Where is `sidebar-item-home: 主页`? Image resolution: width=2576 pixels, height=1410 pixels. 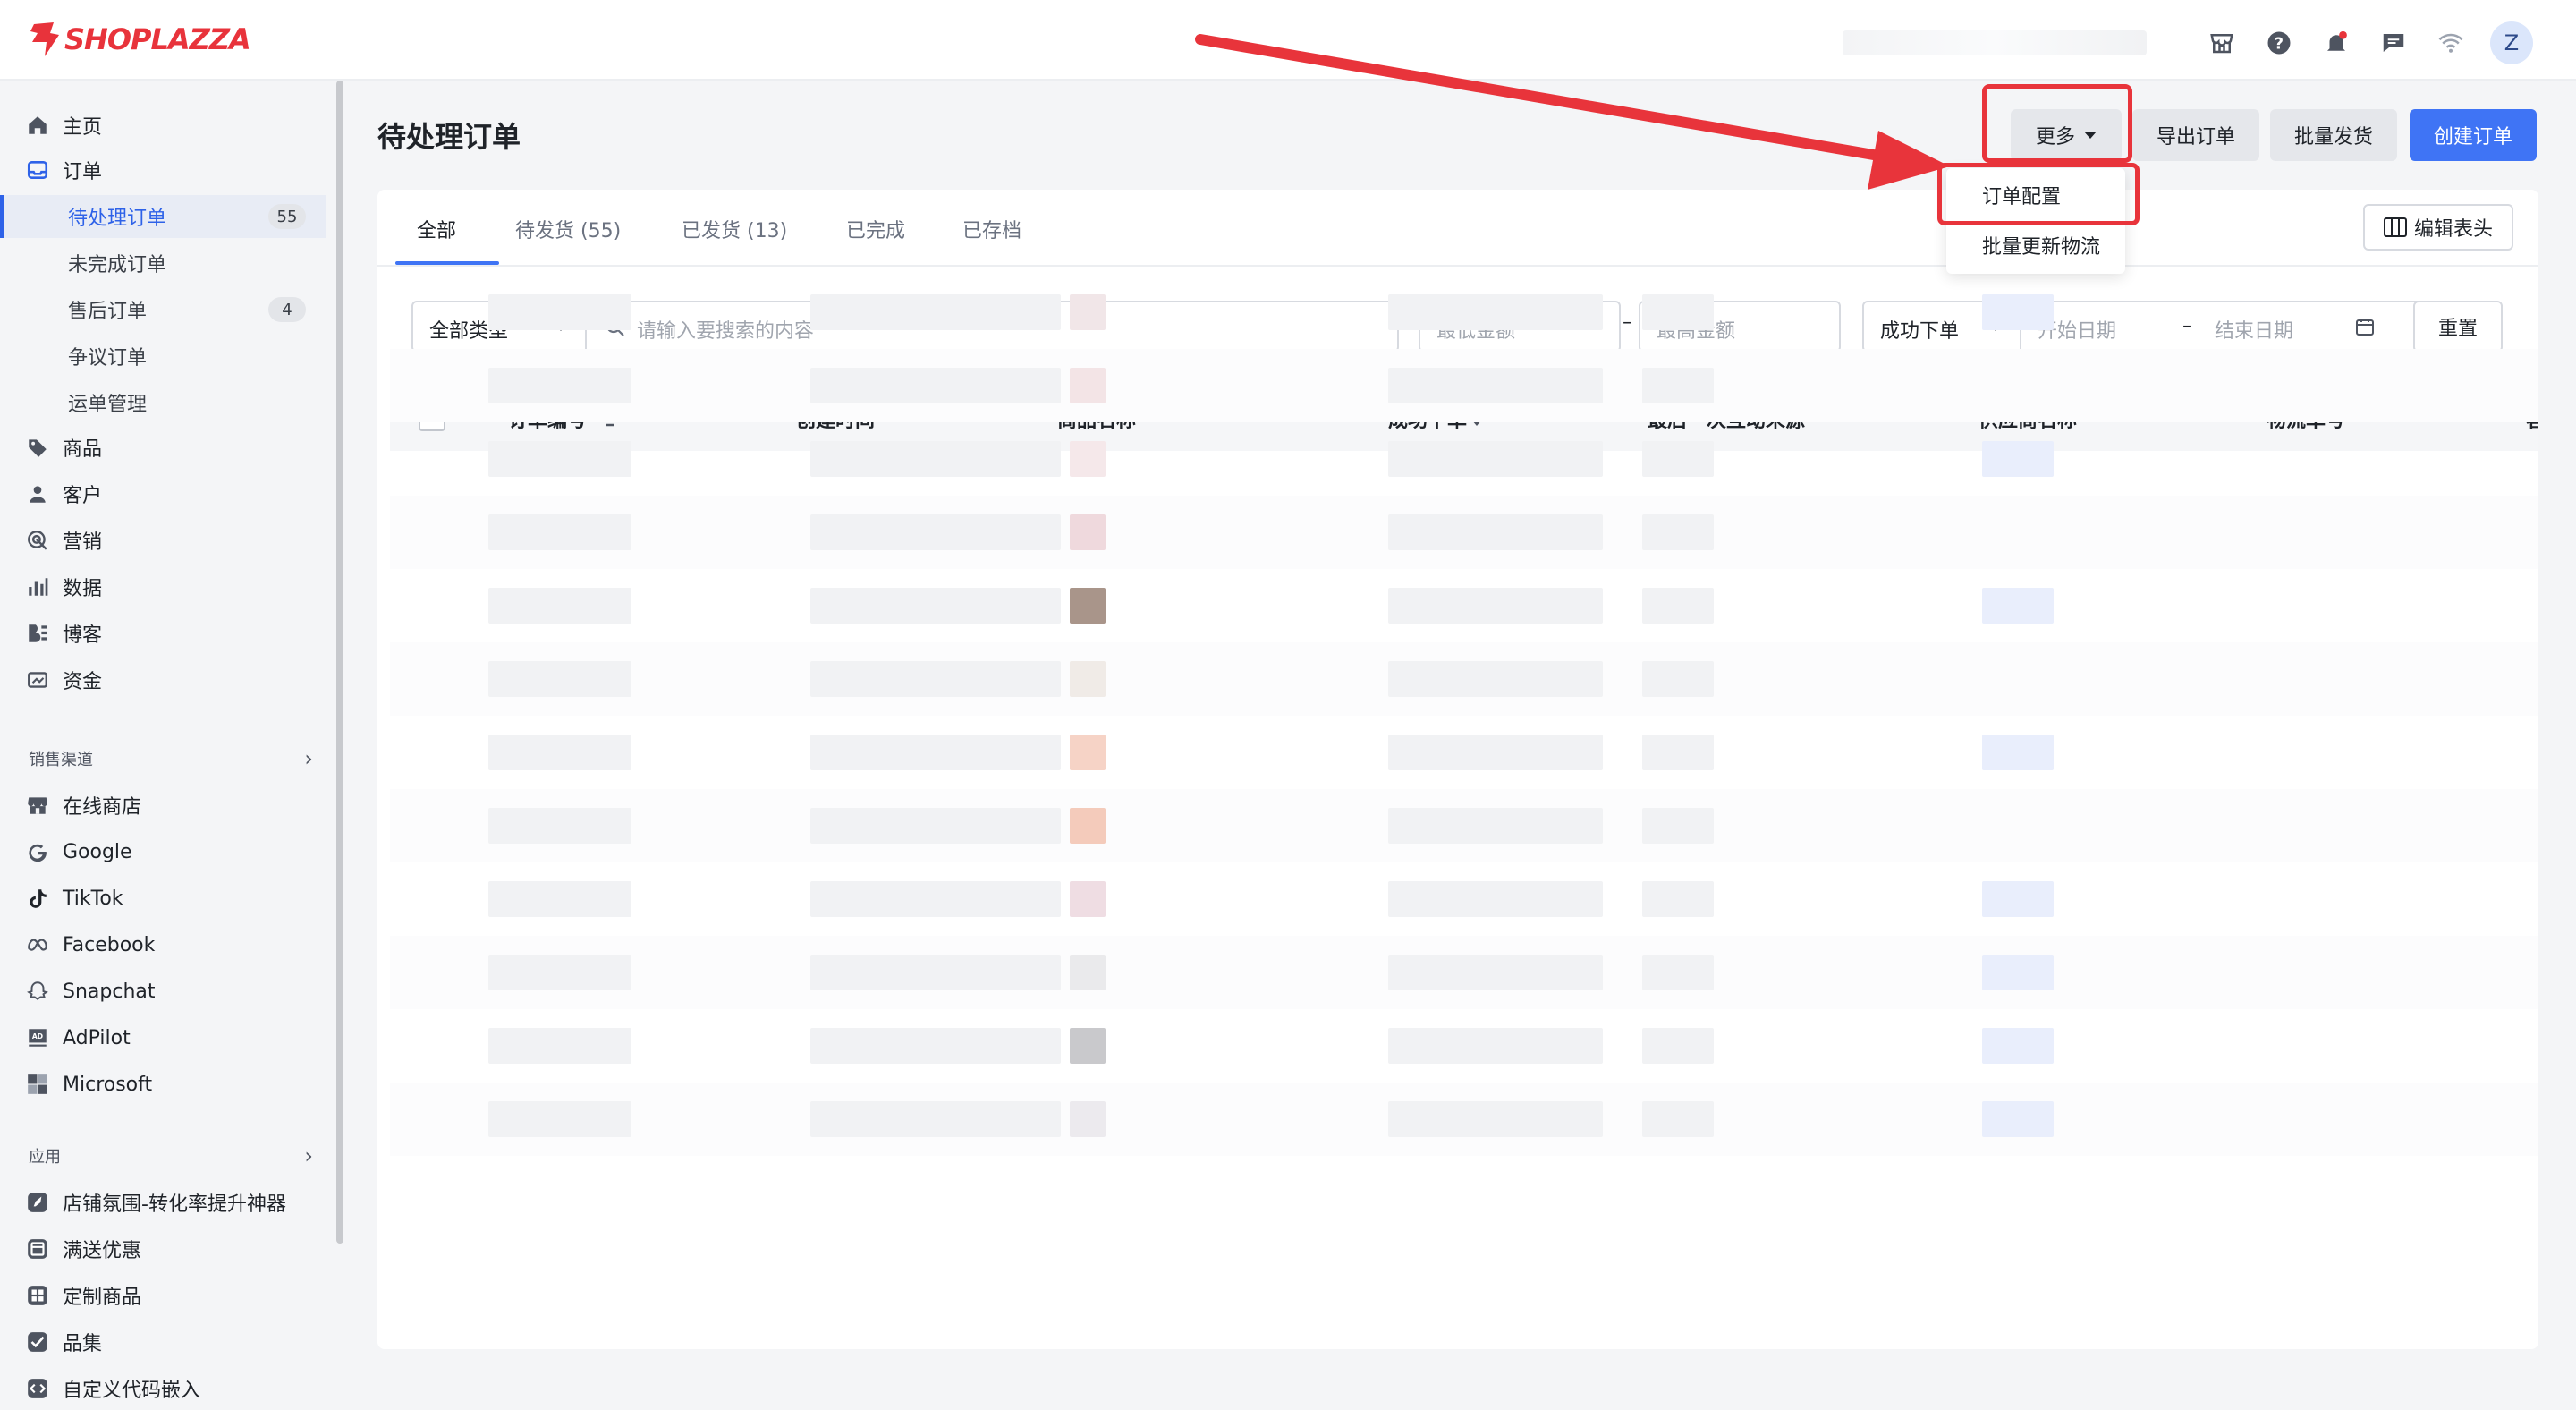
sidebar-item-home: 主页 is located at coordinates (163, 126).